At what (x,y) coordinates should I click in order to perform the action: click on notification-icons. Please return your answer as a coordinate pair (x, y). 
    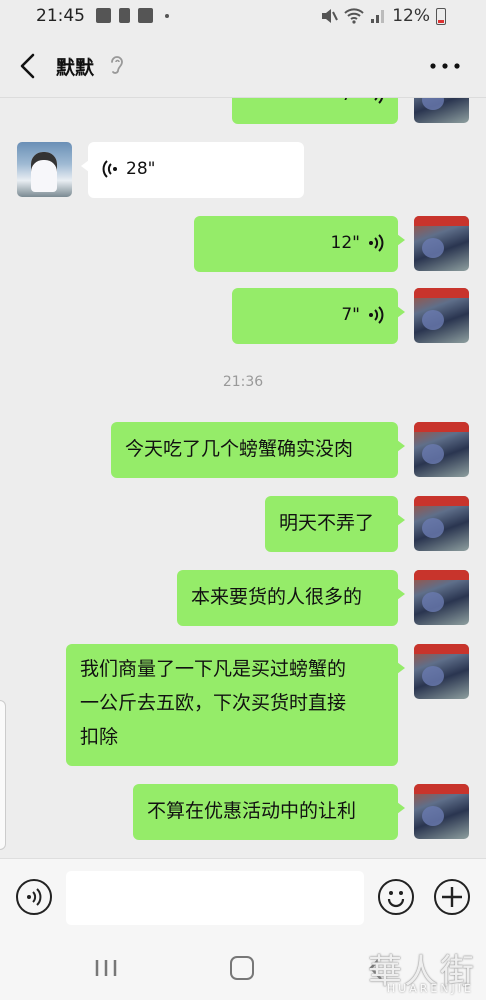
    Looking at the image, I should click on (132, 15).